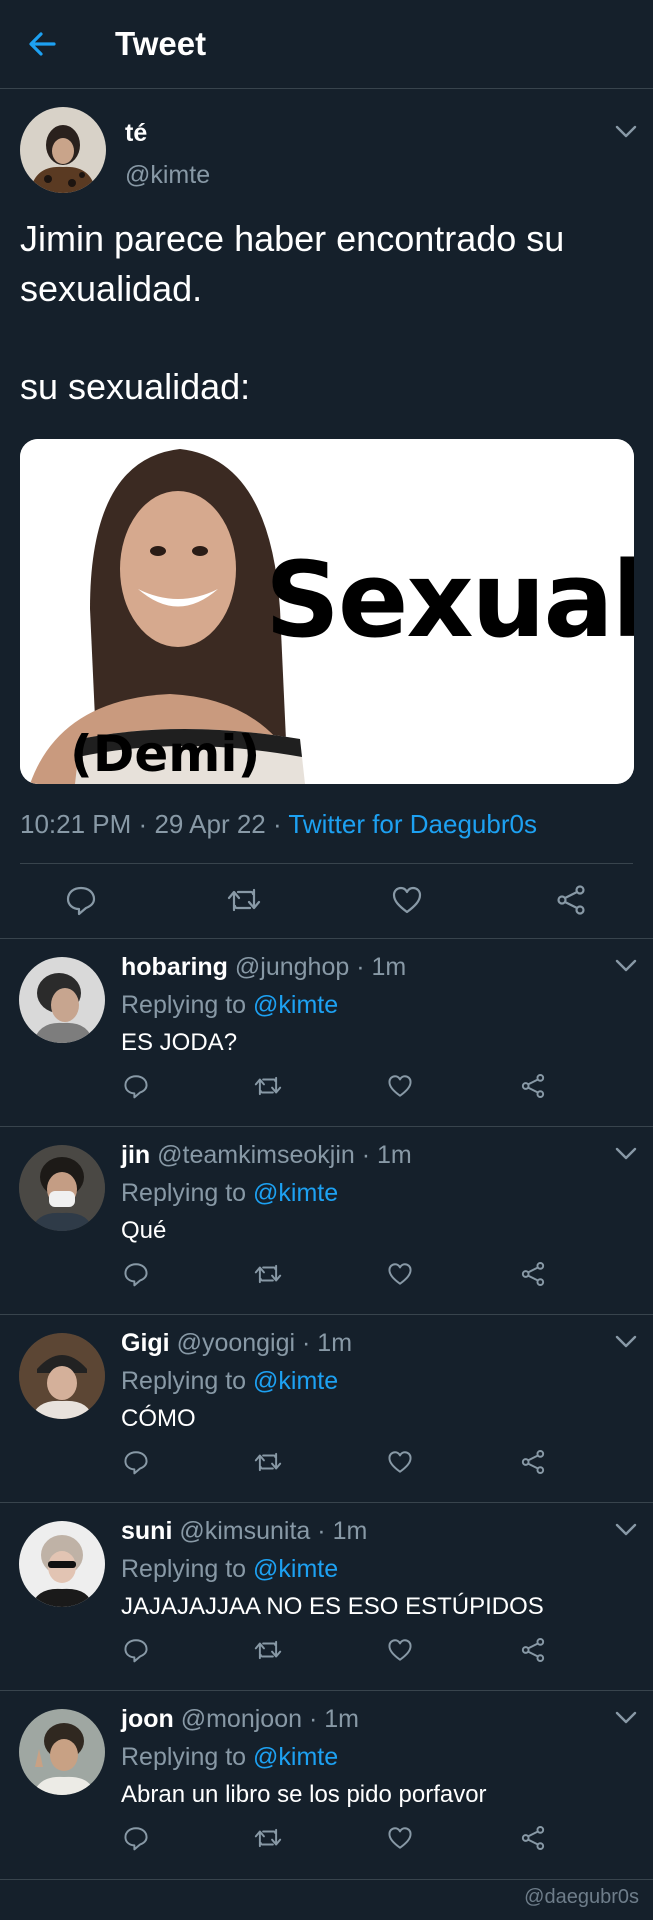 This screenshot has width=653, height=1920. Describe the element at coordinates (42, 44) in the screenshot. I see `arrow-left-icon` at that location.